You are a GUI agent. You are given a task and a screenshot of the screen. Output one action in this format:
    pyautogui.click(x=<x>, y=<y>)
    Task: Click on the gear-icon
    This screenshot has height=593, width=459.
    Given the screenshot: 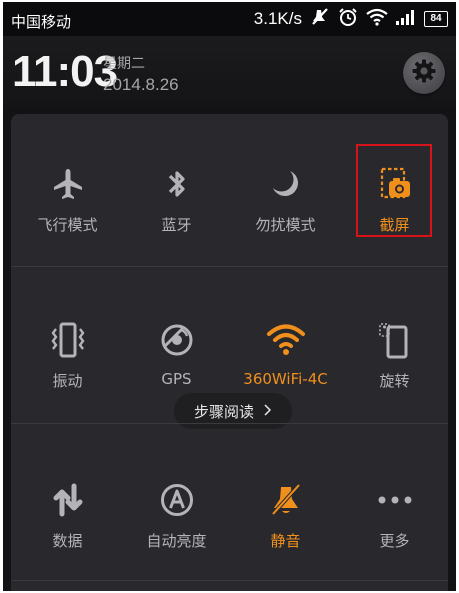 What is the action you would take?
    pyautogui.click(x=424, y=73)
    